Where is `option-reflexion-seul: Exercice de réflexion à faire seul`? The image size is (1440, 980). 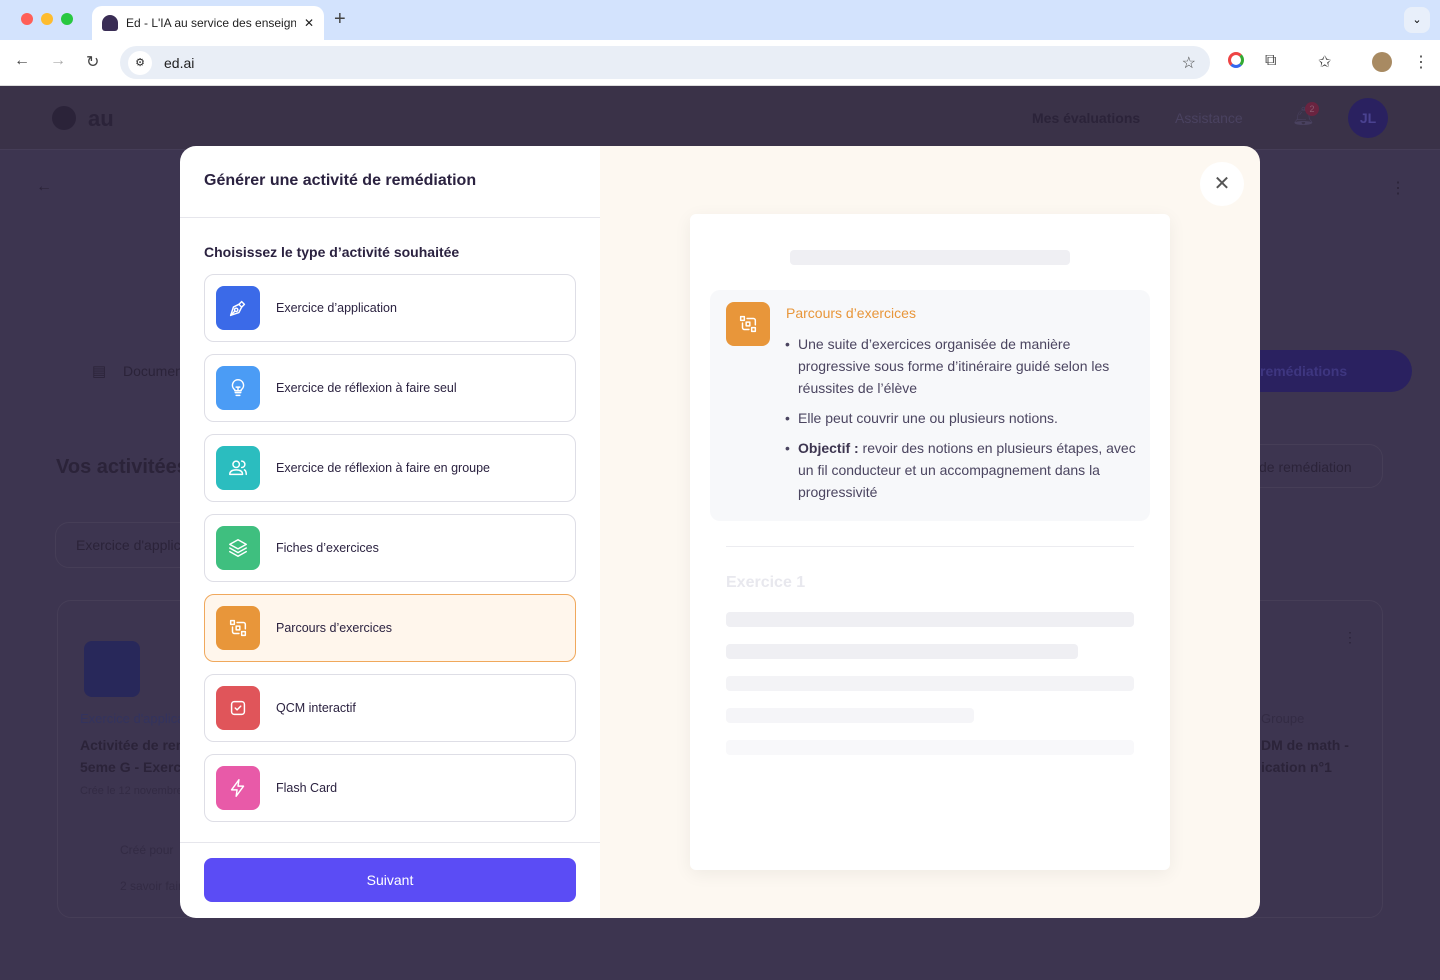 option-reflexion-seul: Exercice de réflexion à faire seul is located at coordinates (390, 388).